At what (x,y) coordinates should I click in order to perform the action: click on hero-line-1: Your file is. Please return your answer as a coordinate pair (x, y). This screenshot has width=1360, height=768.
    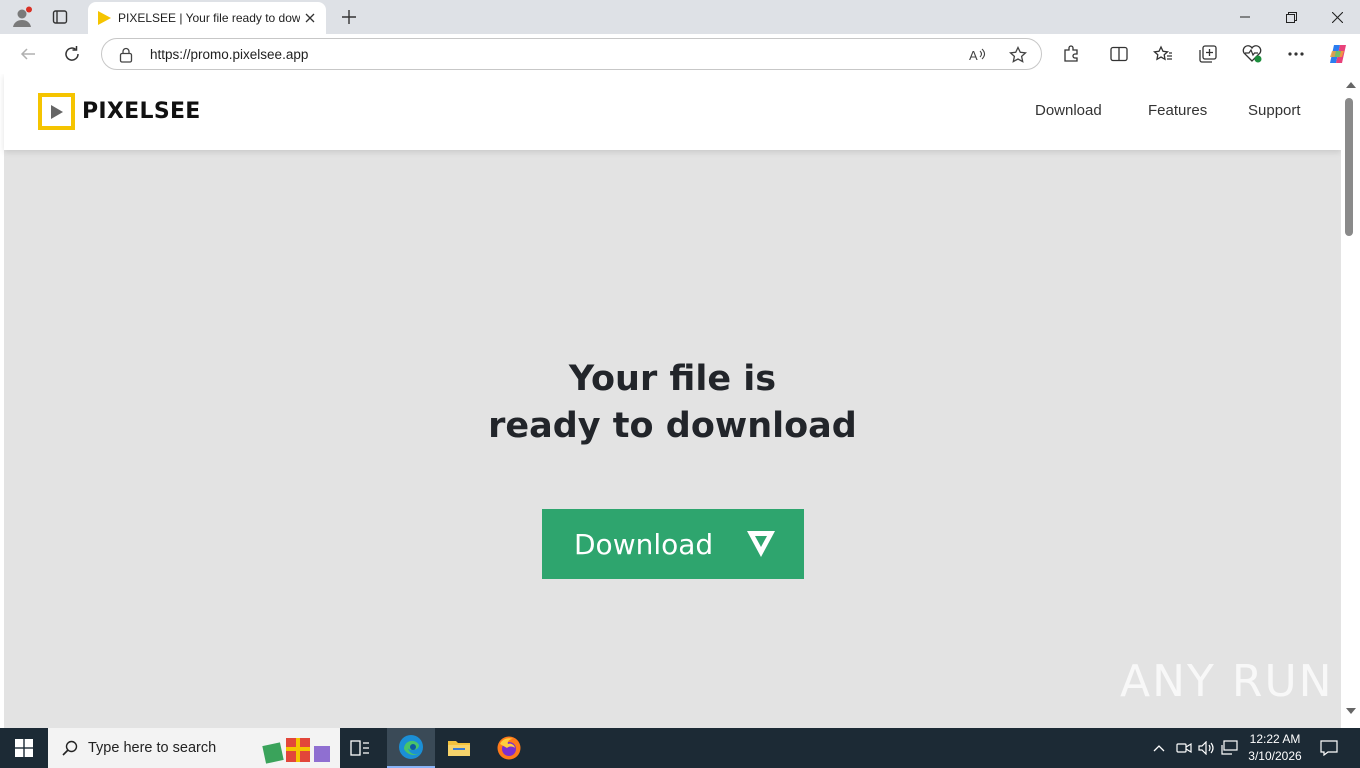
    Looking at the image, I should click on (672, 379).